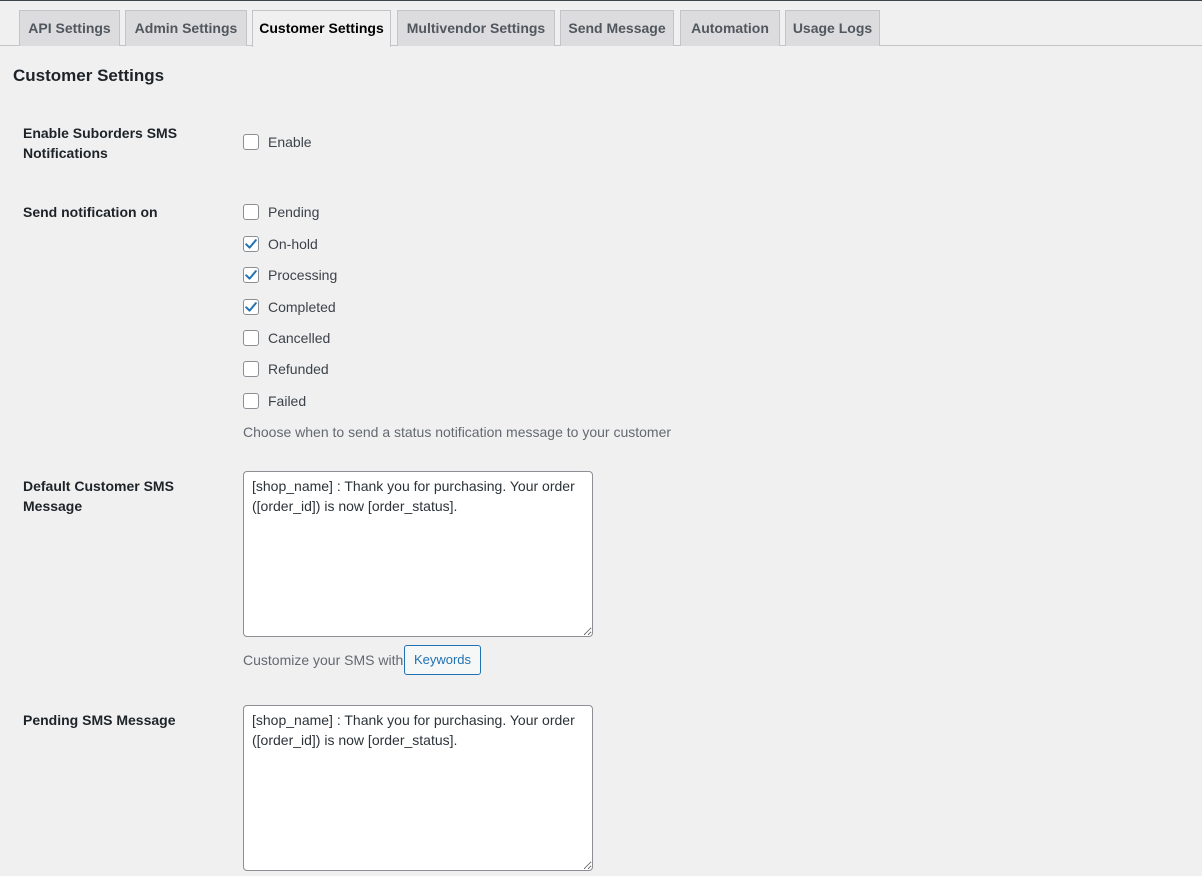  Describe the element at coordinates (251, 212) in the screenshot. I see `pending-checkbox` at that location.